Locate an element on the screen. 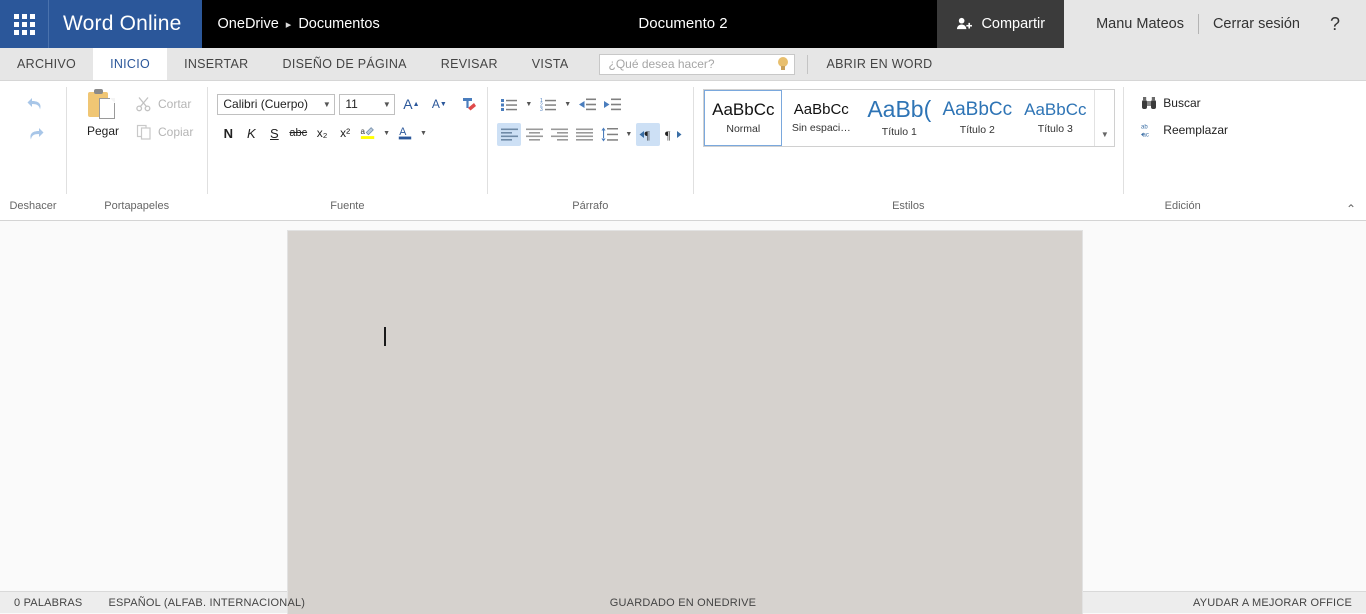 This screenshot has width=1366, height=614. font-color-chevron-down-icon: ▼ is located at coordinates (423, 133).